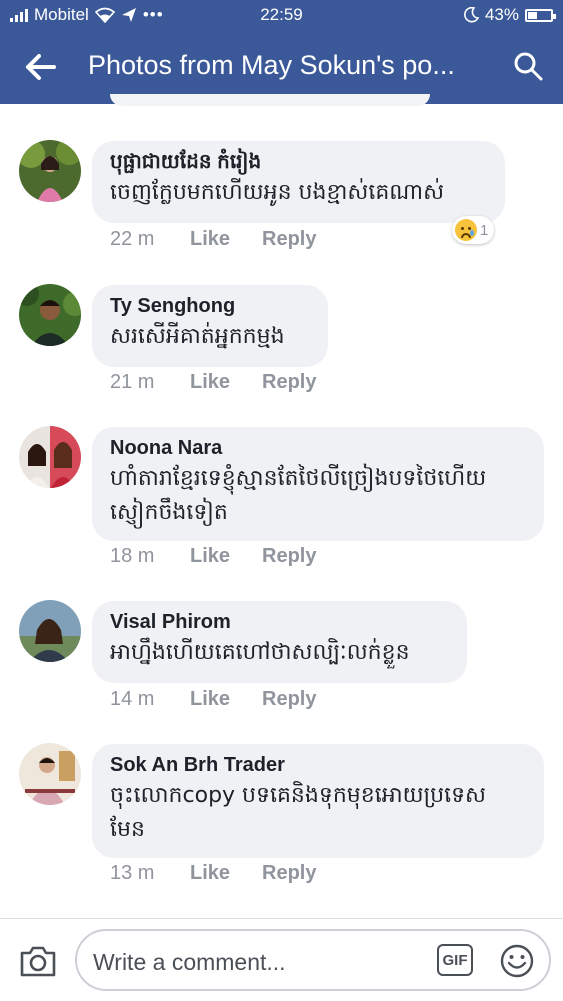  Describe the element at coordinates (258, 962) in the screenshot. I see `comment-input` at that location.